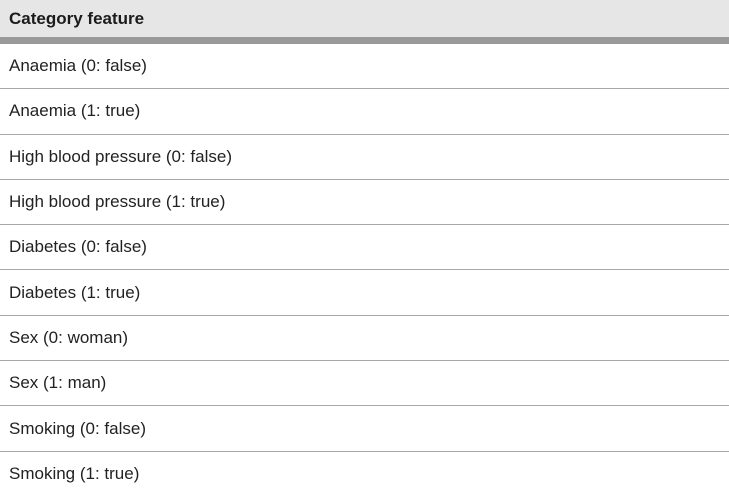 This screenshot has width=729, height=498. I want to click on table-row: Sex (1: man), so click(364, 384).